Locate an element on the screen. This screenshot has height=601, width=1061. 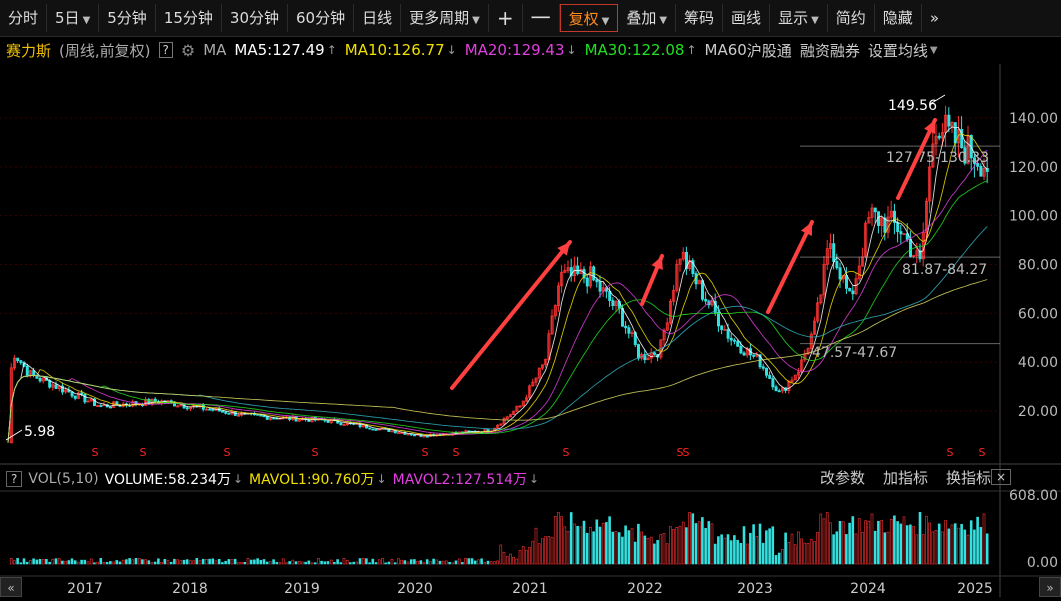
toolbar-item-label: 5日 is located at coordinates (67, 18).